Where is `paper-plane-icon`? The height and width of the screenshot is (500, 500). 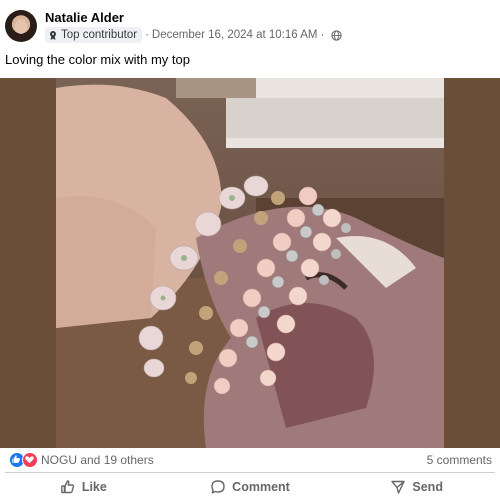
paper-plane-icon is located at coordinates (398, 487).